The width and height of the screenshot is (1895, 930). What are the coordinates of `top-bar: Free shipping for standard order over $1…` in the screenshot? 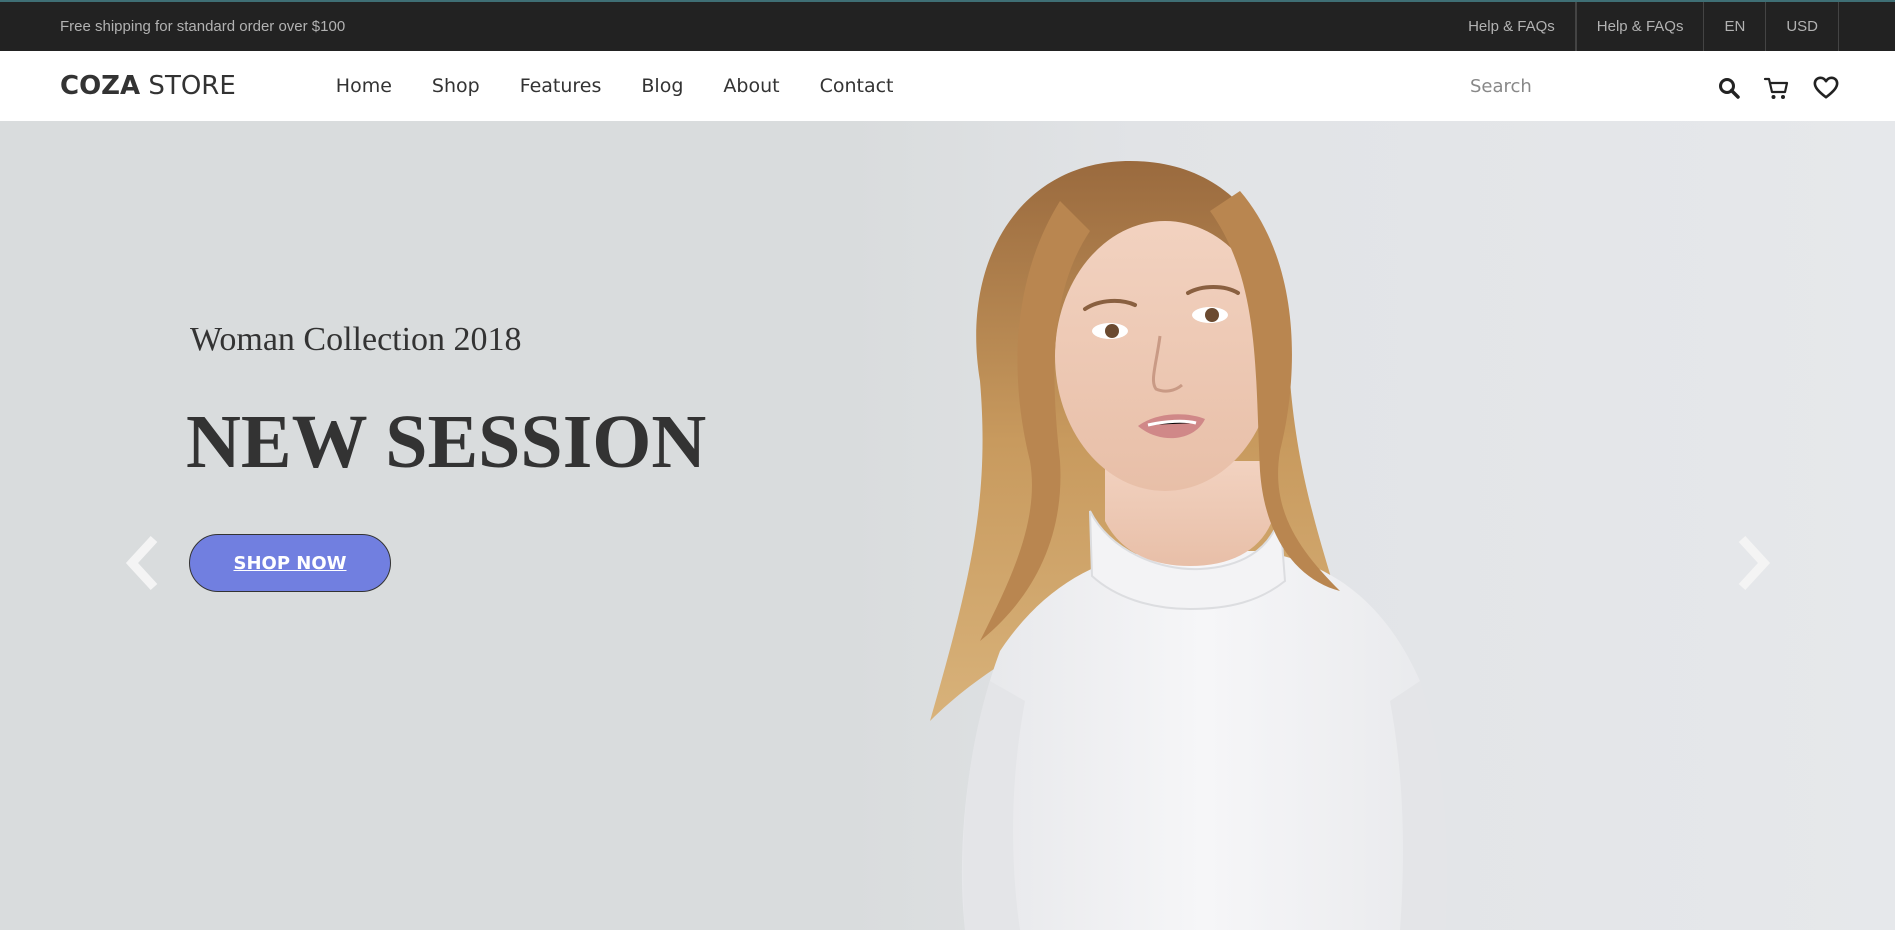 It's located at (947, 25).